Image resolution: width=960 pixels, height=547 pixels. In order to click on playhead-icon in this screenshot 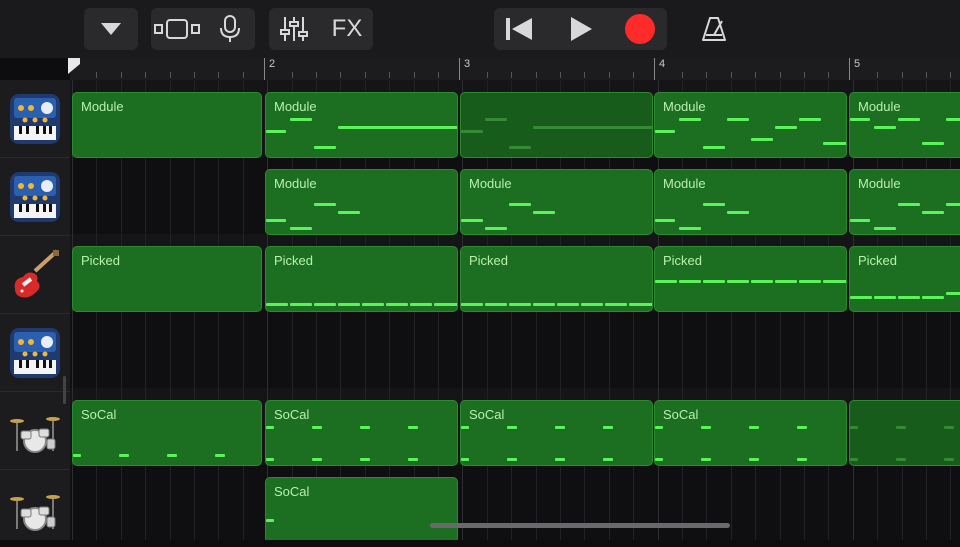, I will do `click(74, 66)`.